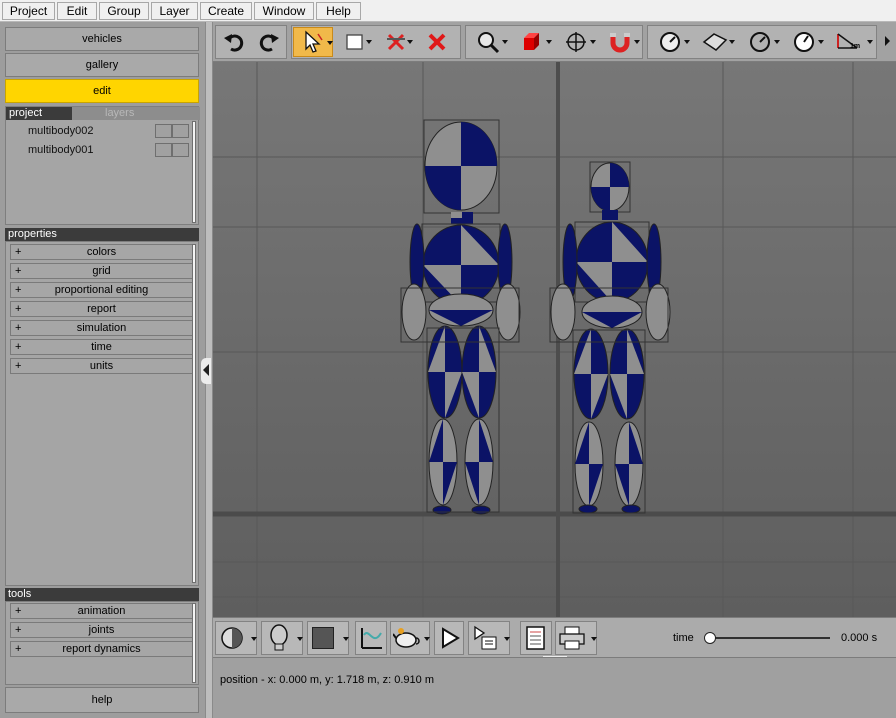 The image size is (896, 718). I want to click on gauge-icon, so click(670, 42).